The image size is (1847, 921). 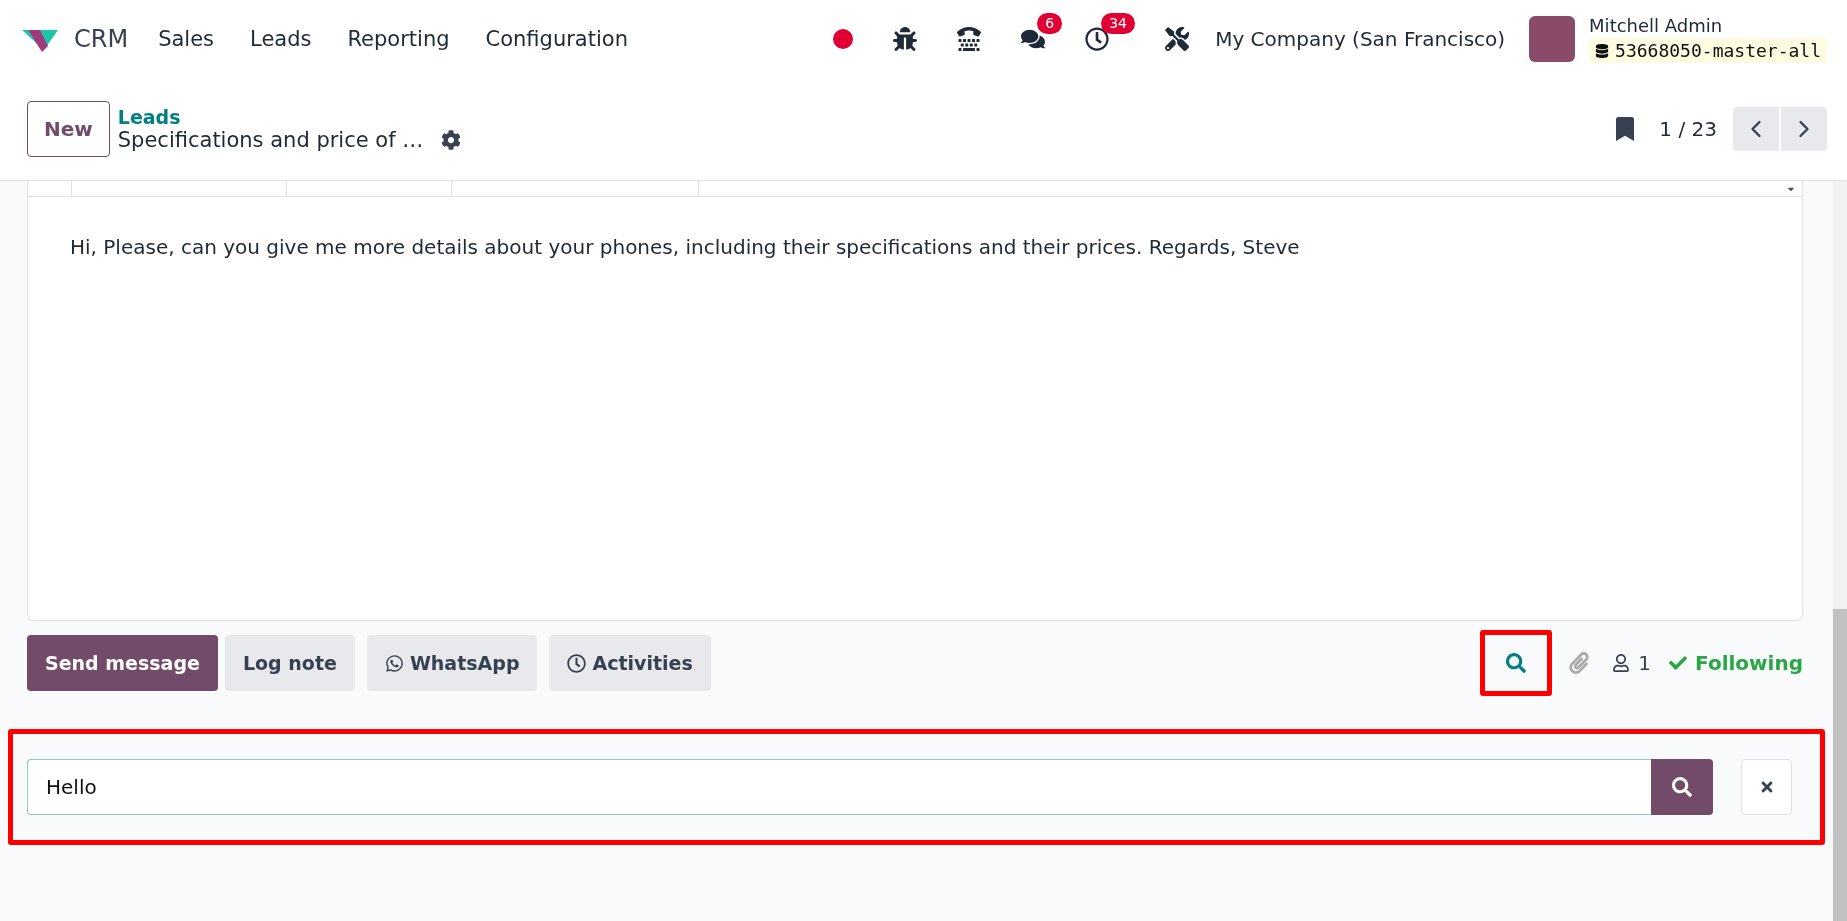 I want to click on user-avatar, so click(x=1552, y=39).